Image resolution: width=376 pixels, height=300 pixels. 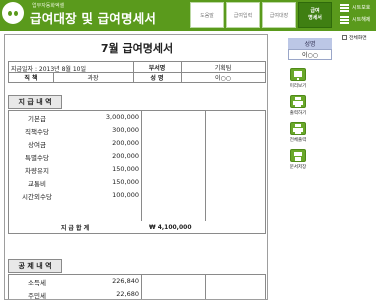 I want to click on earning-label: 교통비, so click(x=37, y=183).